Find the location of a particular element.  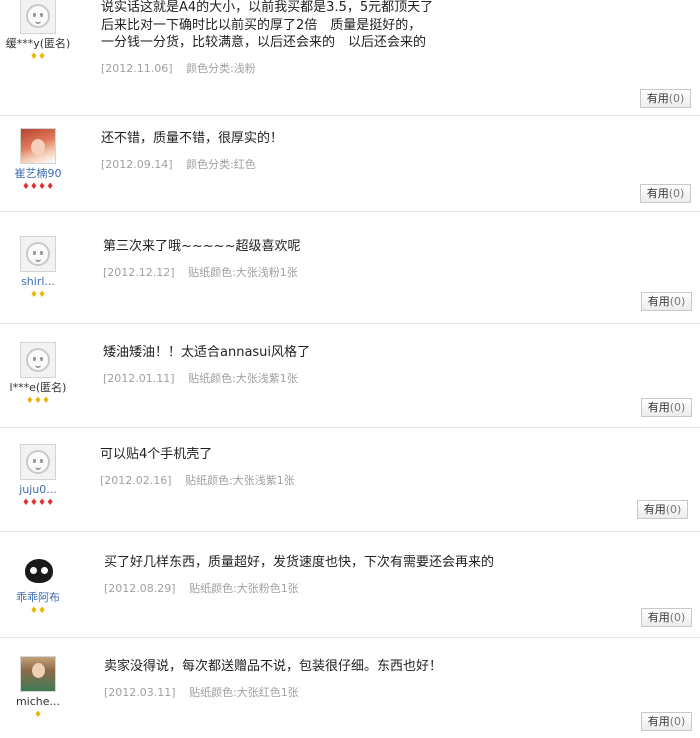

review-line: 可以贴4个手机壳了 is located at coordinates (156, 454).